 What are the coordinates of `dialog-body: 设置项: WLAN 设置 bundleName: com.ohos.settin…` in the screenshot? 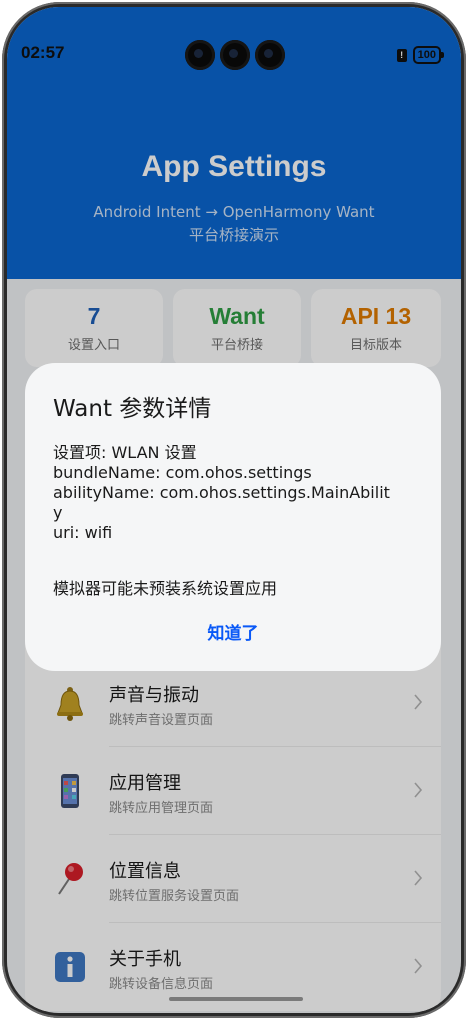 It's located at (233, 493).